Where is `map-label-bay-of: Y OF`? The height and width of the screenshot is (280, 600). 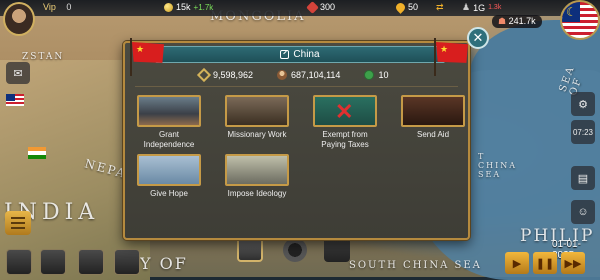 map-label-bay-of: Y OF is located at coordinates (164, 263).